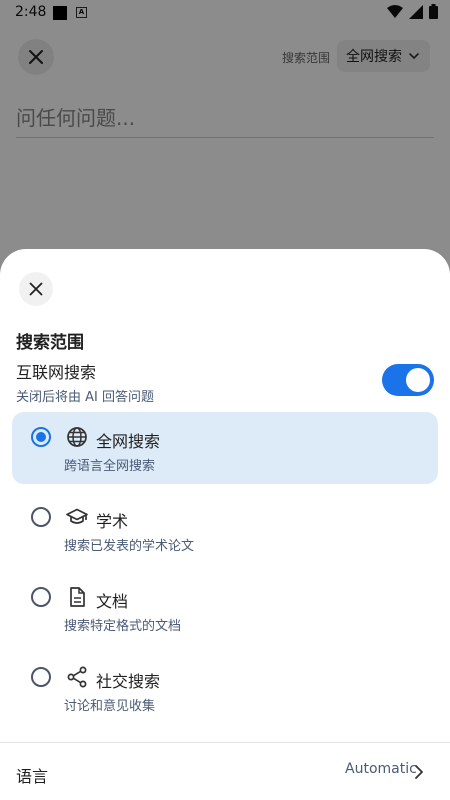  What do you see at coordinates (77, 677) in the screenshot?
I see `share-icon` at bounding box center [77, 677].